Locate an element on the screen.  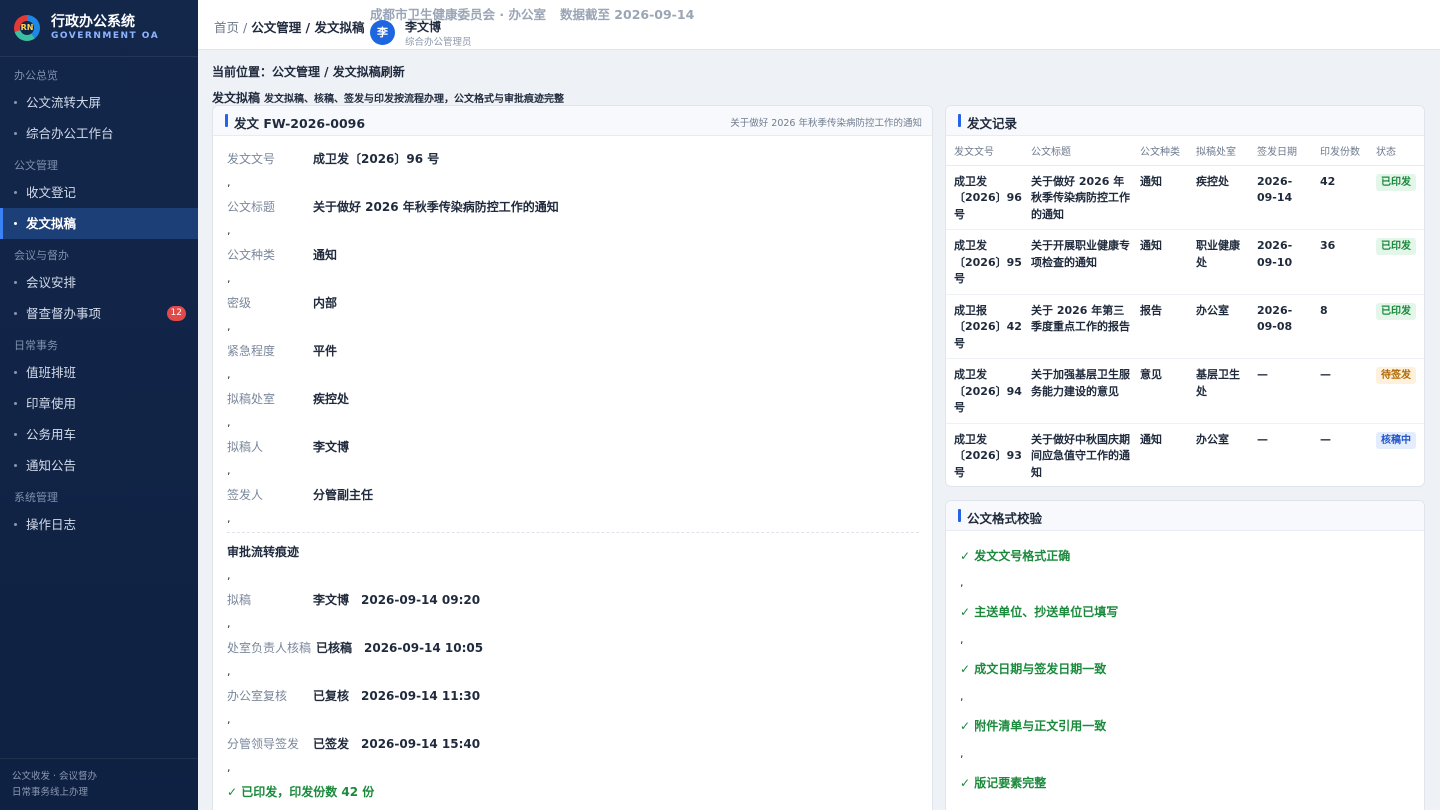
sidebar-item-seal: 印章使用 is located at coordinates (99, 403).